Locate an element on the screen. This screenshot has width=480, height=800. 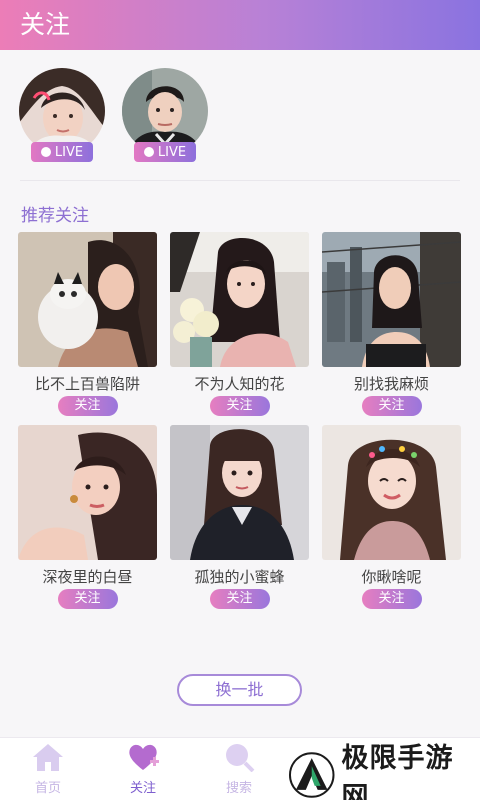
recommend-card: 孤独的小蜜蜂 关注 is located at coordinates (239, 517).